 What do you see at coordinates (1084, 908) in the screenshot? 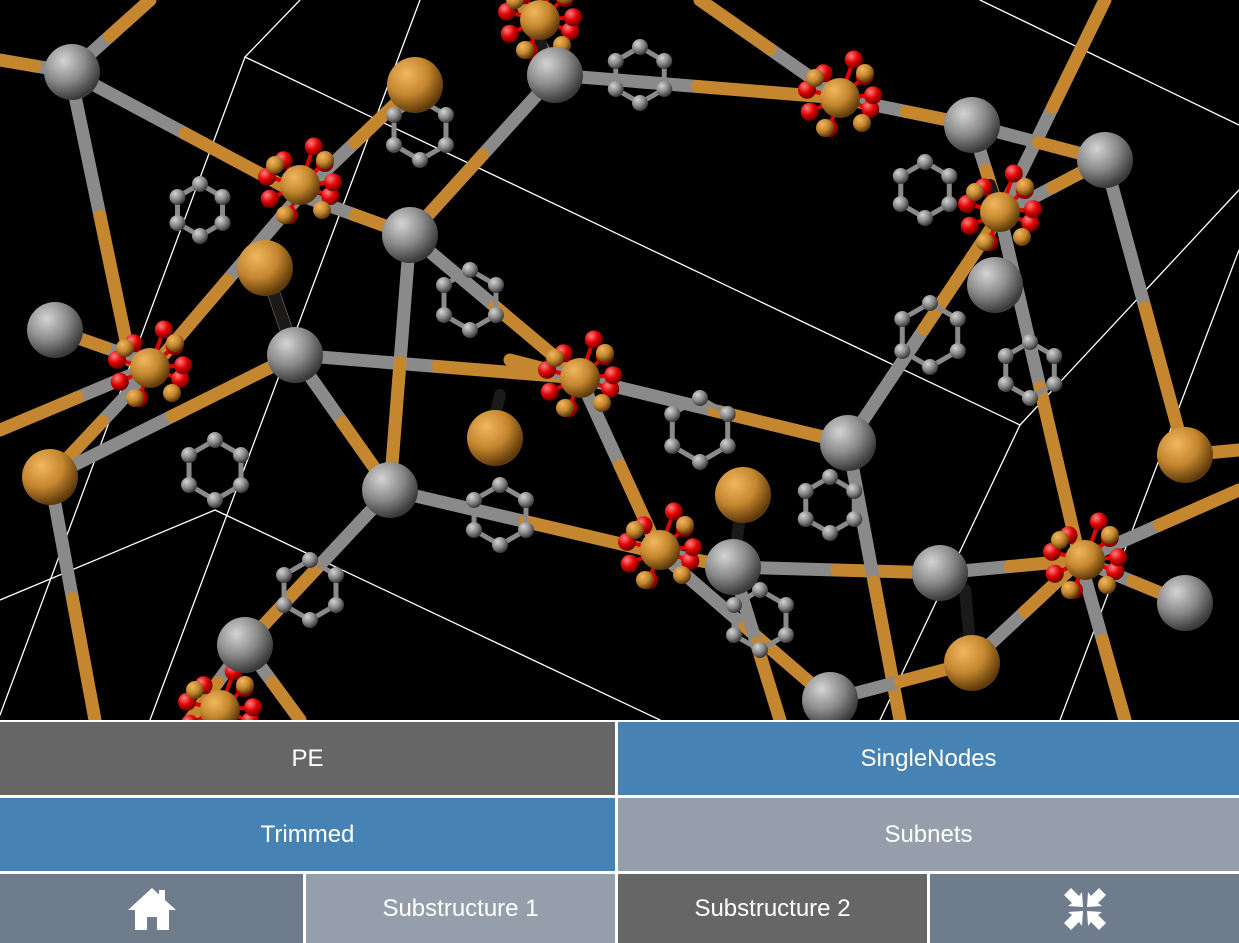
I see `collapse-button` at bounding box center [1084, 908].